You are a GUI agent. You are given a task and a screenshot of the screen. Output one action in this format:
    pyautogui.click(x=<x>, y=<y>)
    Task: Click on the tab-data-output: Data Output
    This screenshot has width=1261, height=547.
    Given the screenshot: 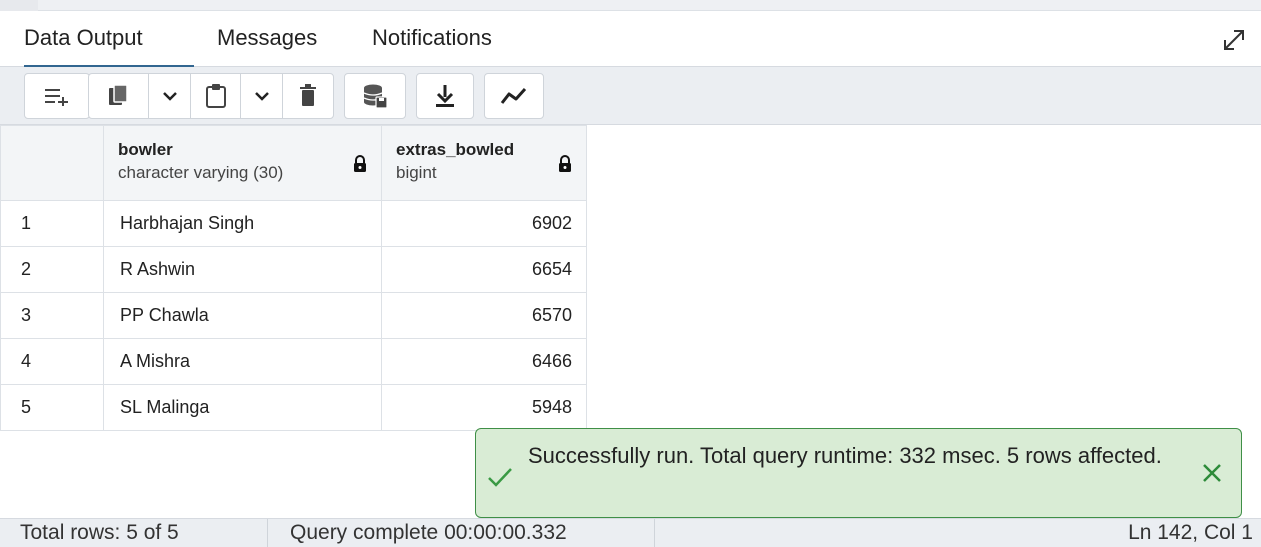 What is the action you would take?
    pyautogui.click(x=109, y=39)
    